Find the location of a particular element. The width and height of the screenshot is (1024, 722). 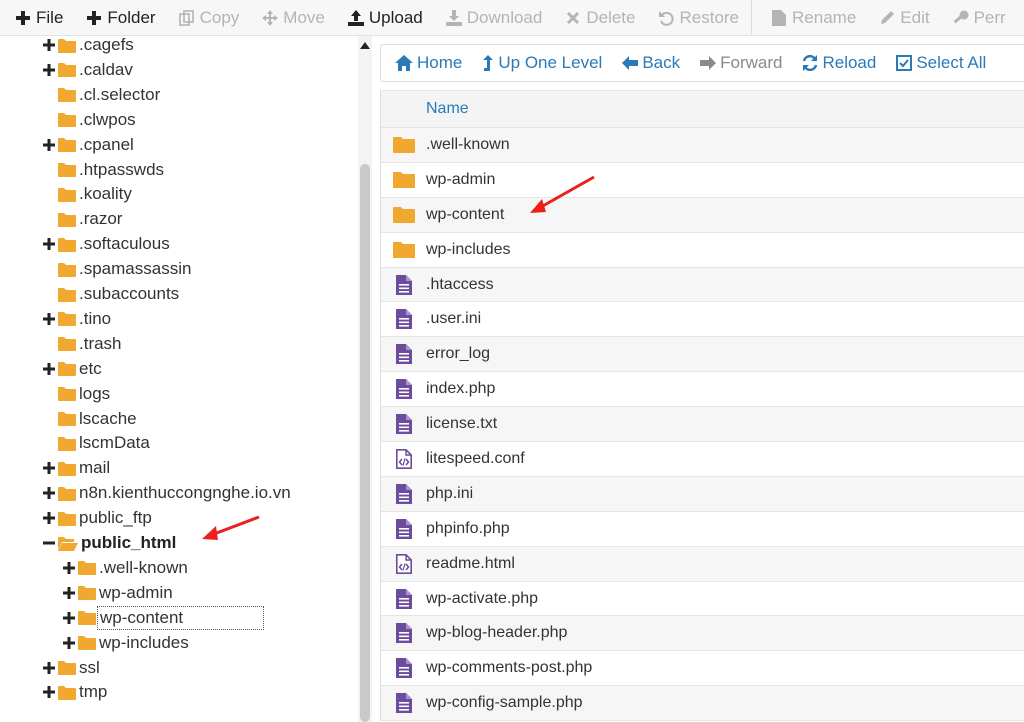

file-name: .well-known is located at coordinates (468, 144).